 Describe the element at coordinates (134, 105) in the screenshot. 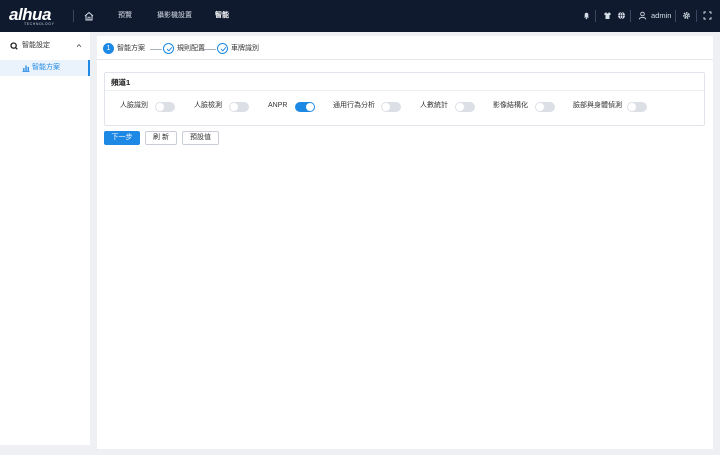

I see `feature-label-face-recognition: 人臉識別` at that location.